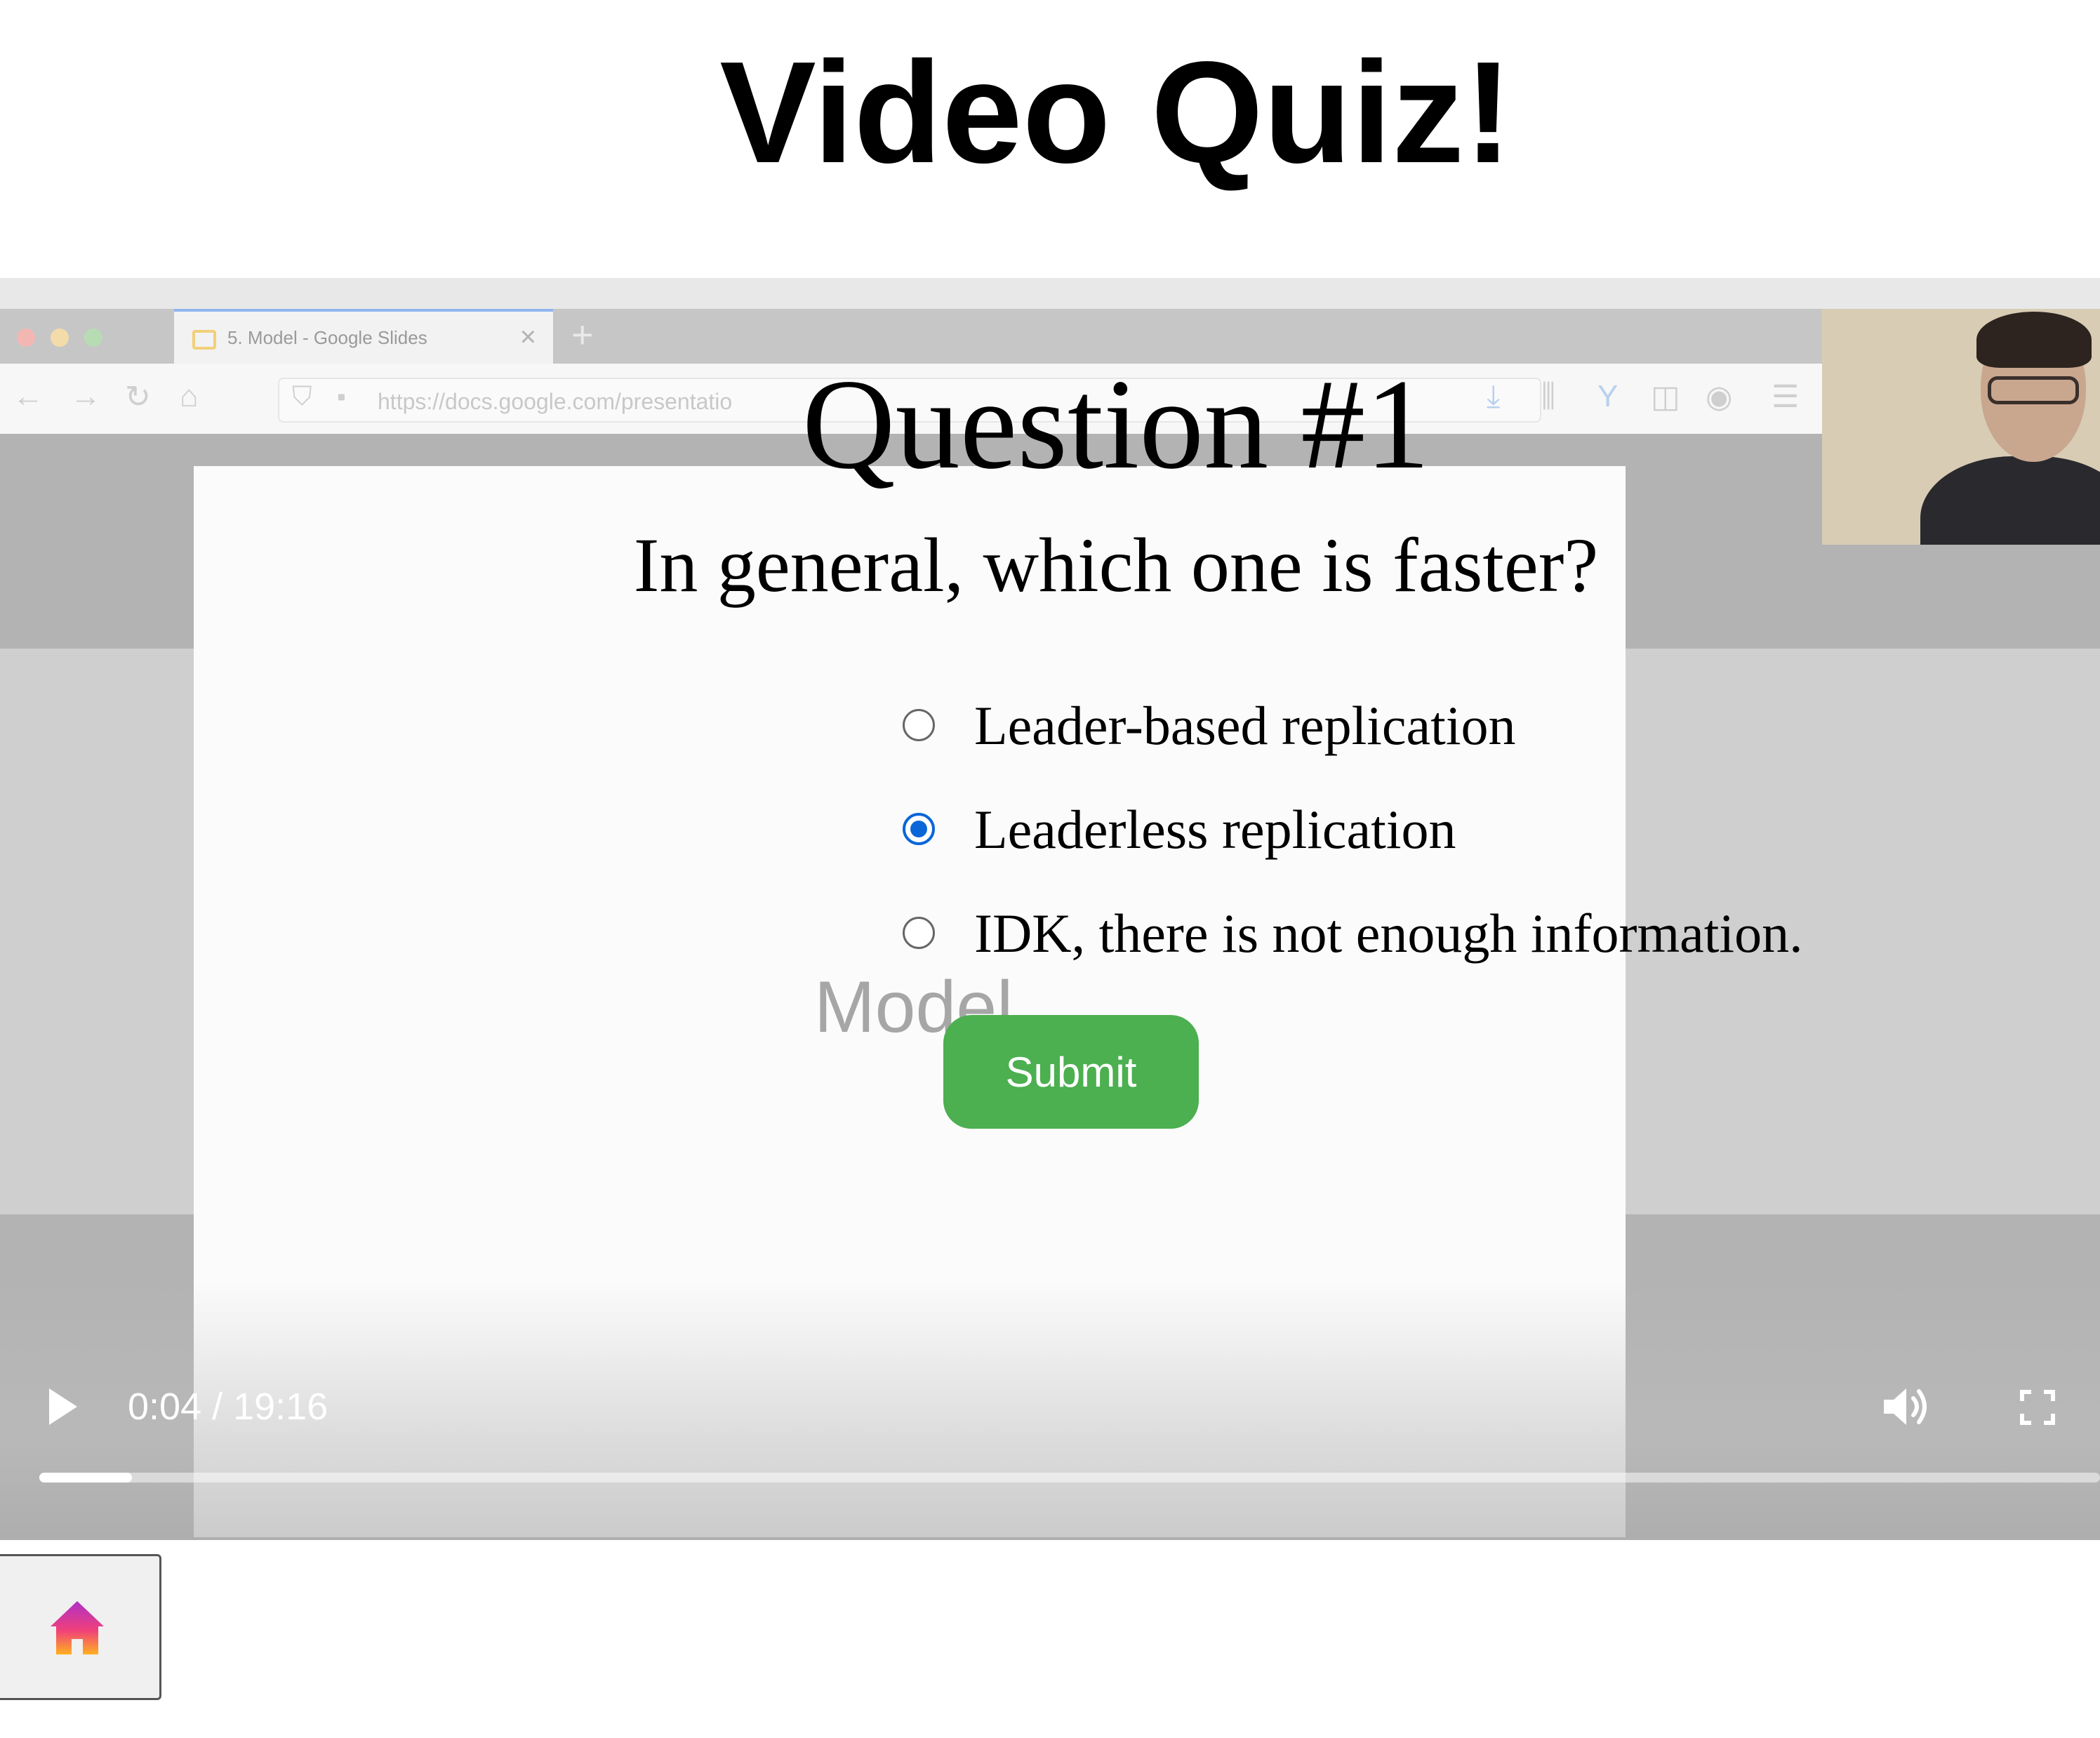 The image size is (2100, 1738). What do you see at coordinates (26, 338) in the screenshot?
I see `close-dot` at bounding box center [26, 338].